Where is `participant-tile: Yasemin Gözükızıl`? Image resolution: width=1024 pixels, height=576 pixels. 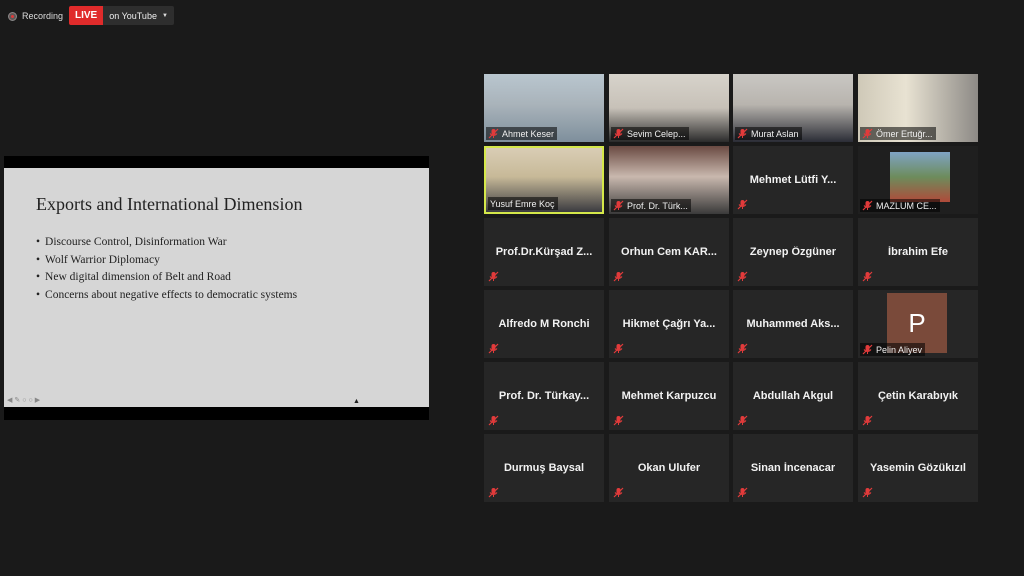 participant-tile: Yasemin Gözükızıl is located at coordinates (918, 468).